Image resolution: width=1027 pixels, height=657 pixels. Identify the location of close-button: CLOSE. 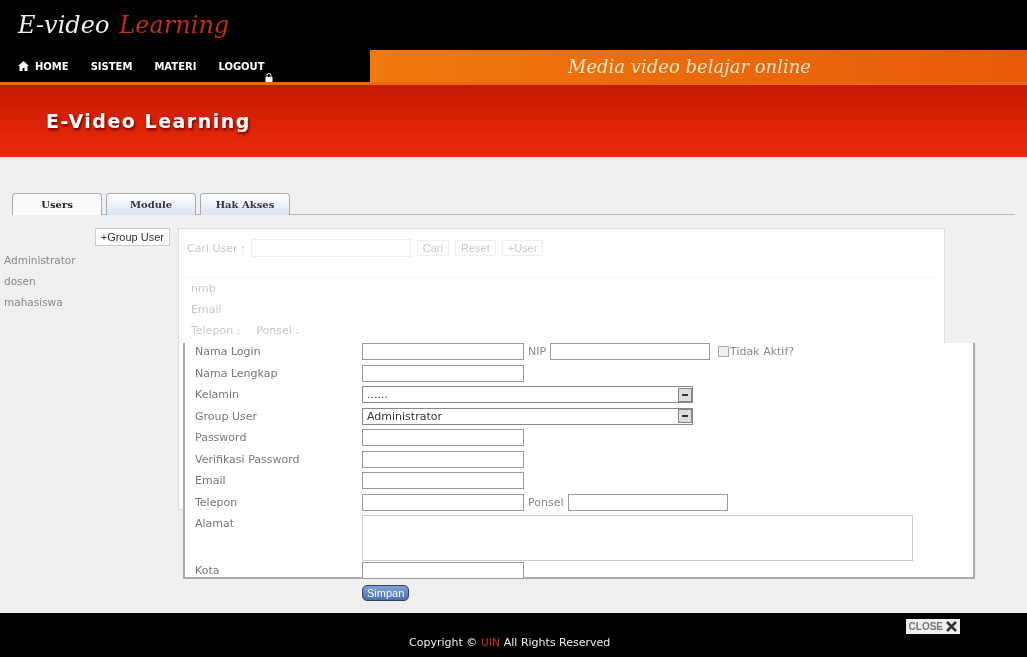
(932, 626).